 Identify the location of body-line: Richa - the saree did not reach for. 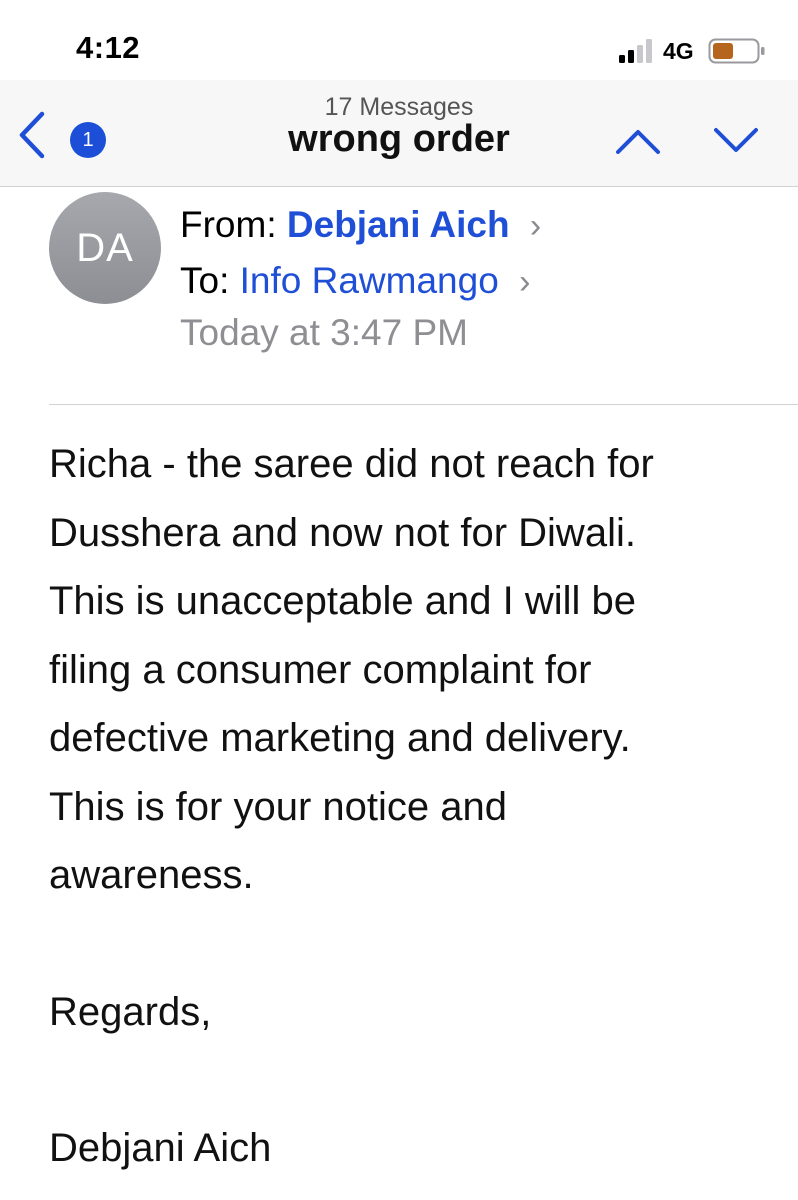
(351, 464).